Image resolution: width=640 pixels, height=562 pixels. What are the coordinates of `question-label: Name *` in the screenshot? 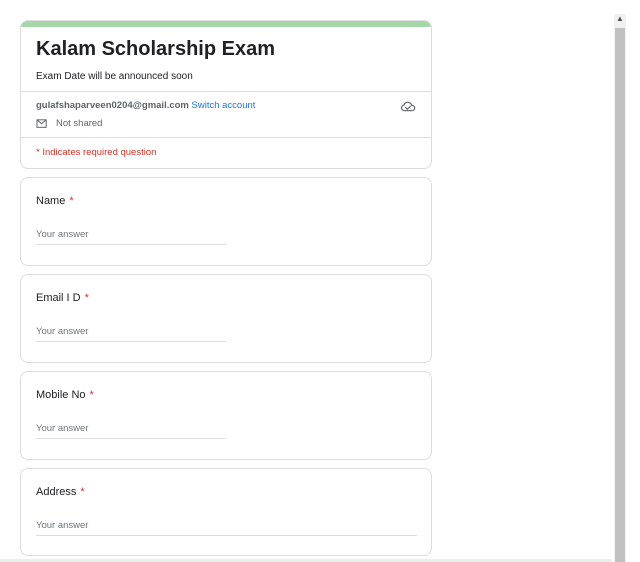 It's located at (55, 201).